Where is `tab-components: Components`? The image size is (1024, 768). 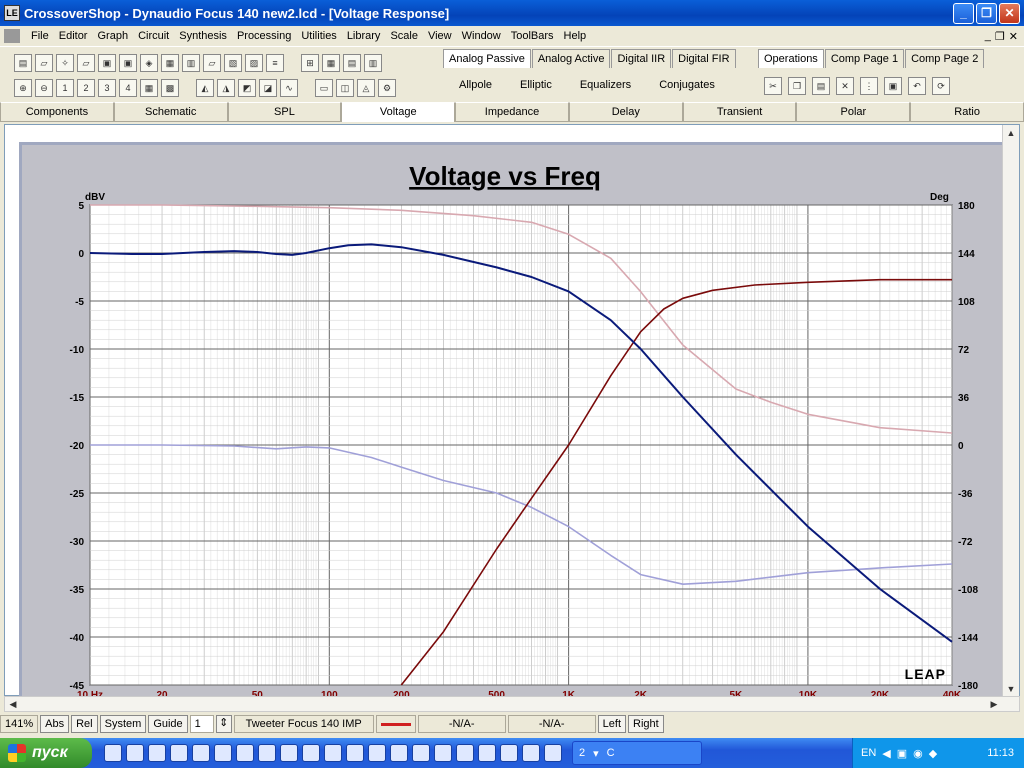 tab-components: Components is located at coordinates (57, 112).